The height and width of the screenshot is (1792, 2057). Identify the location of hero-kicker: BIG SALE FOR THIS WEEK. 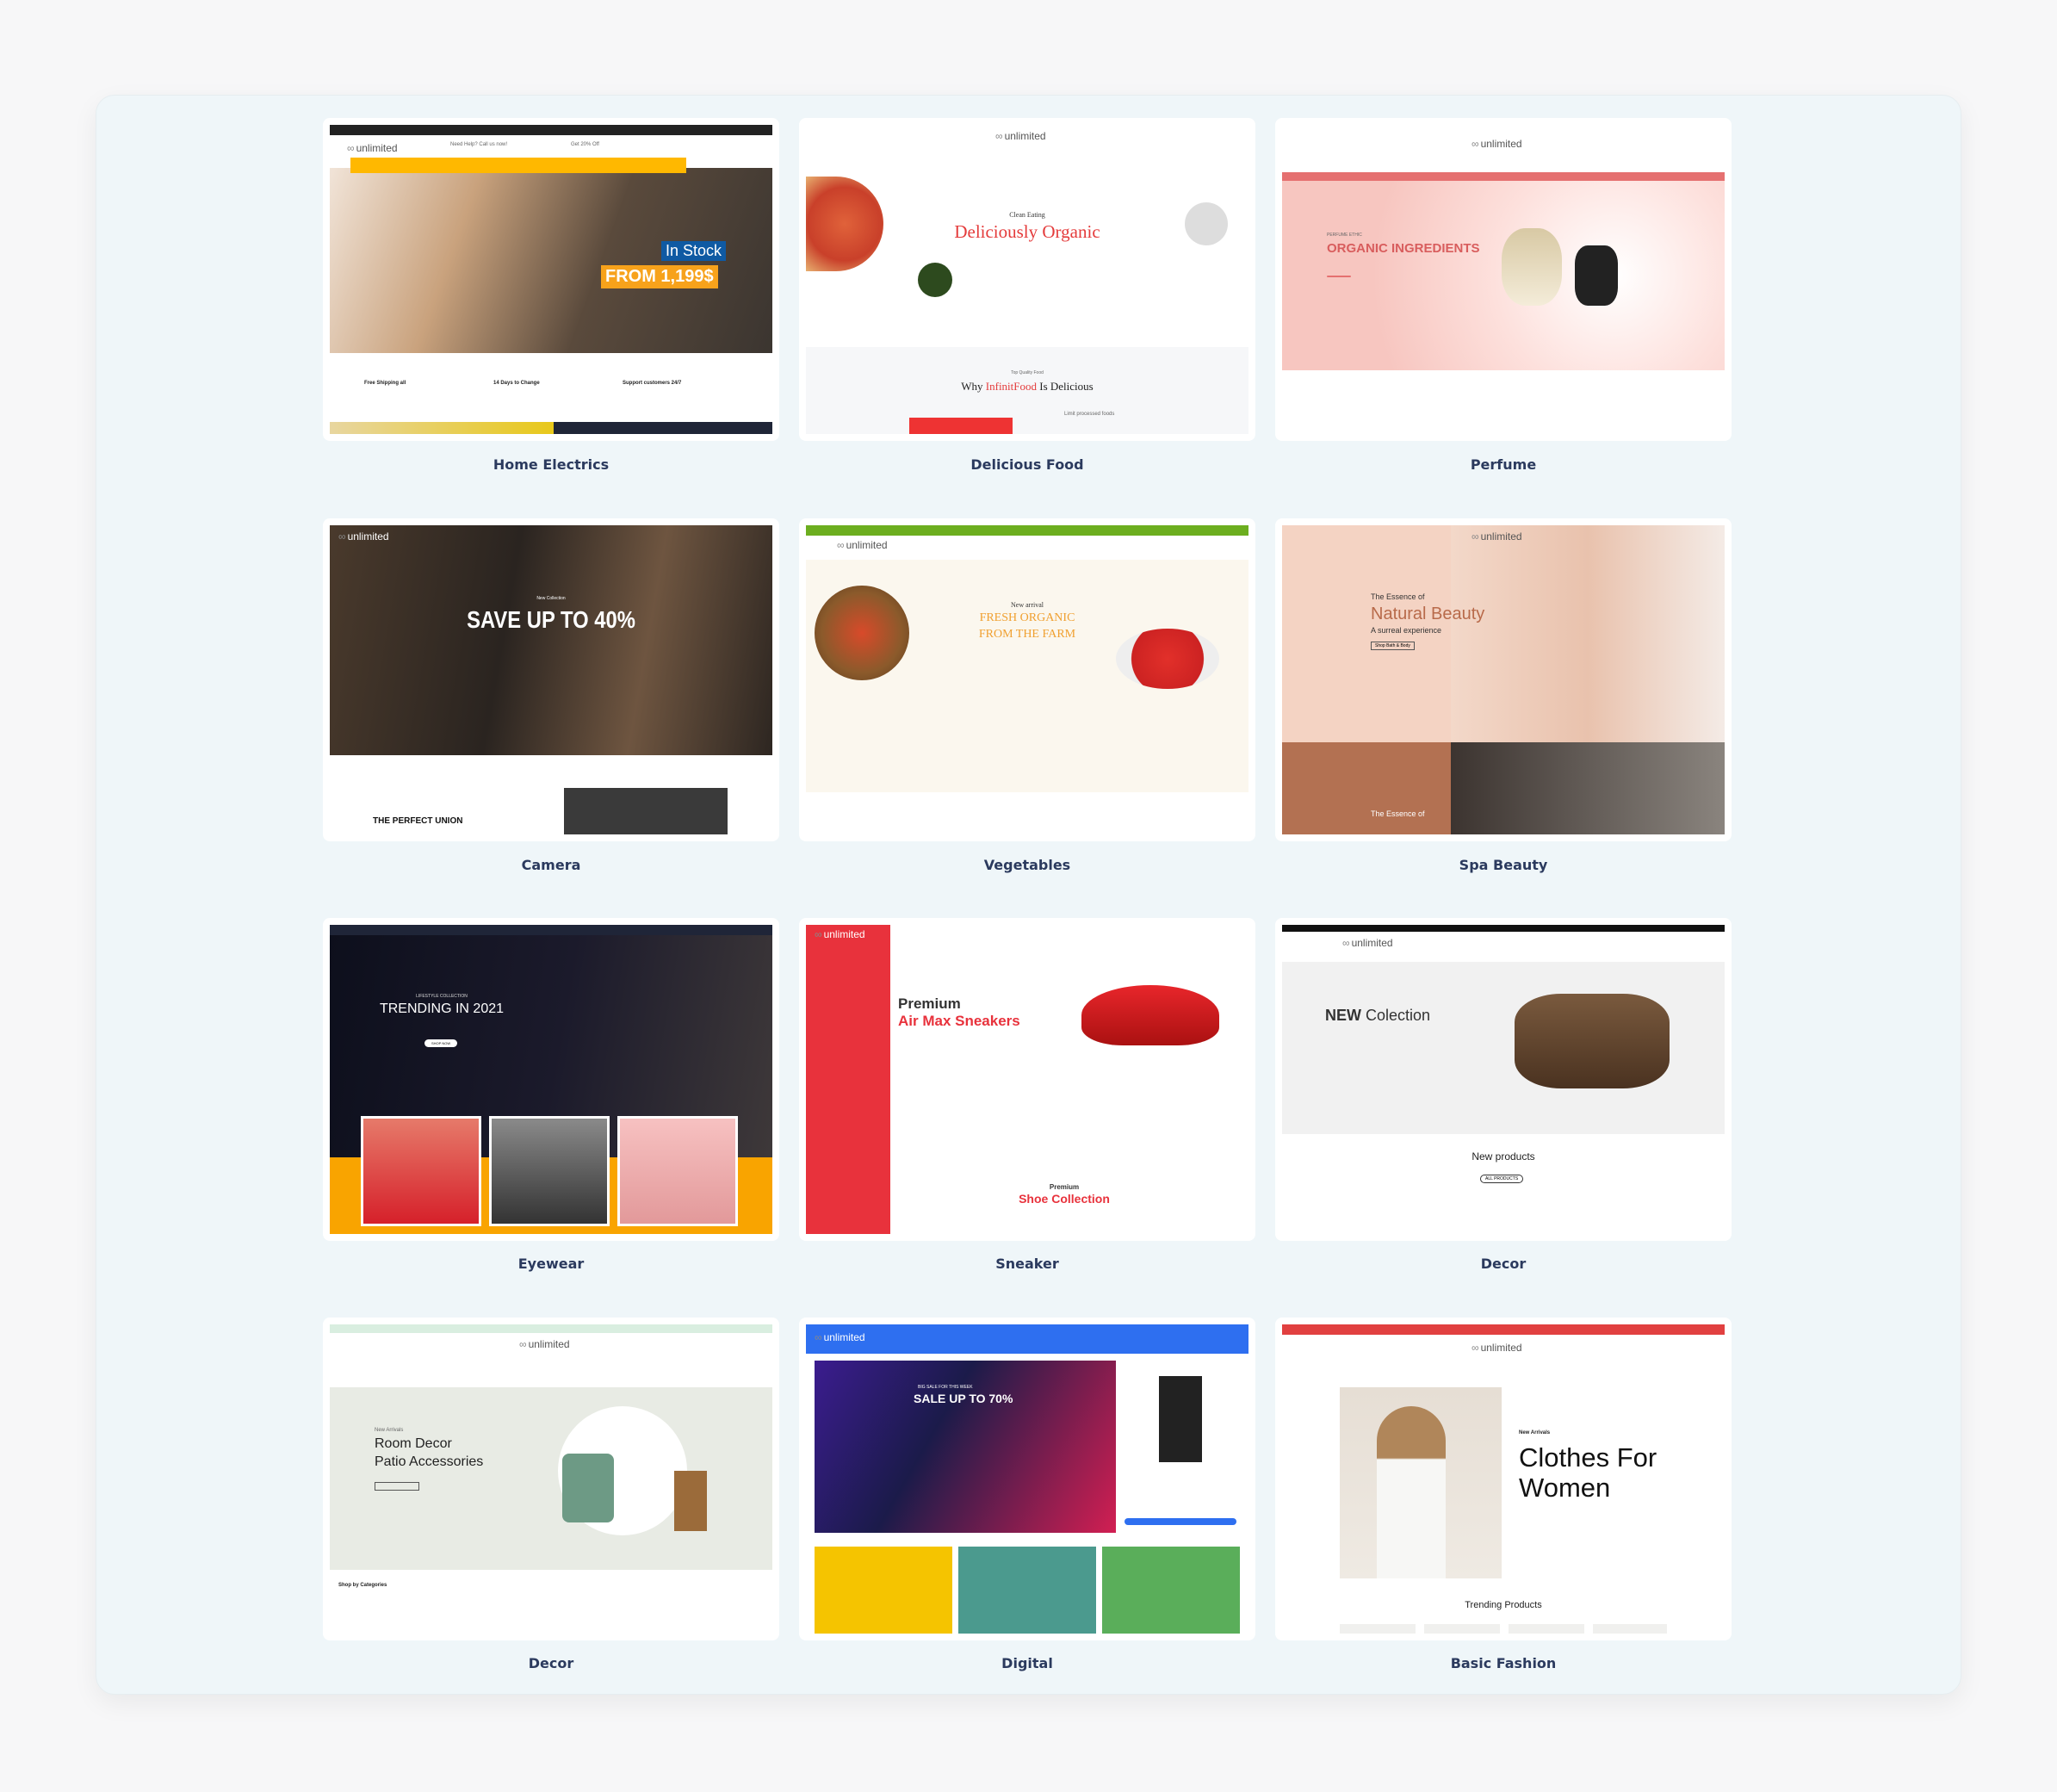
(945, 1387).